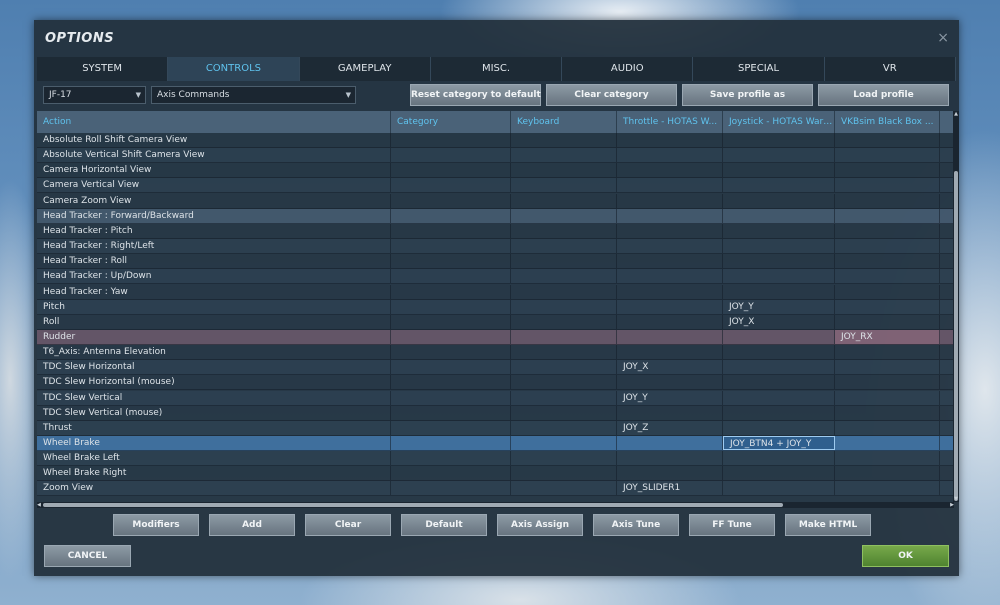 The height and width of the screenshot is (605, 1000). What do you see at coordinates (956, 306) in the screenshot?
I see `vertical-scrollbar: ▲ ▼` at bounding box center [956, 306].